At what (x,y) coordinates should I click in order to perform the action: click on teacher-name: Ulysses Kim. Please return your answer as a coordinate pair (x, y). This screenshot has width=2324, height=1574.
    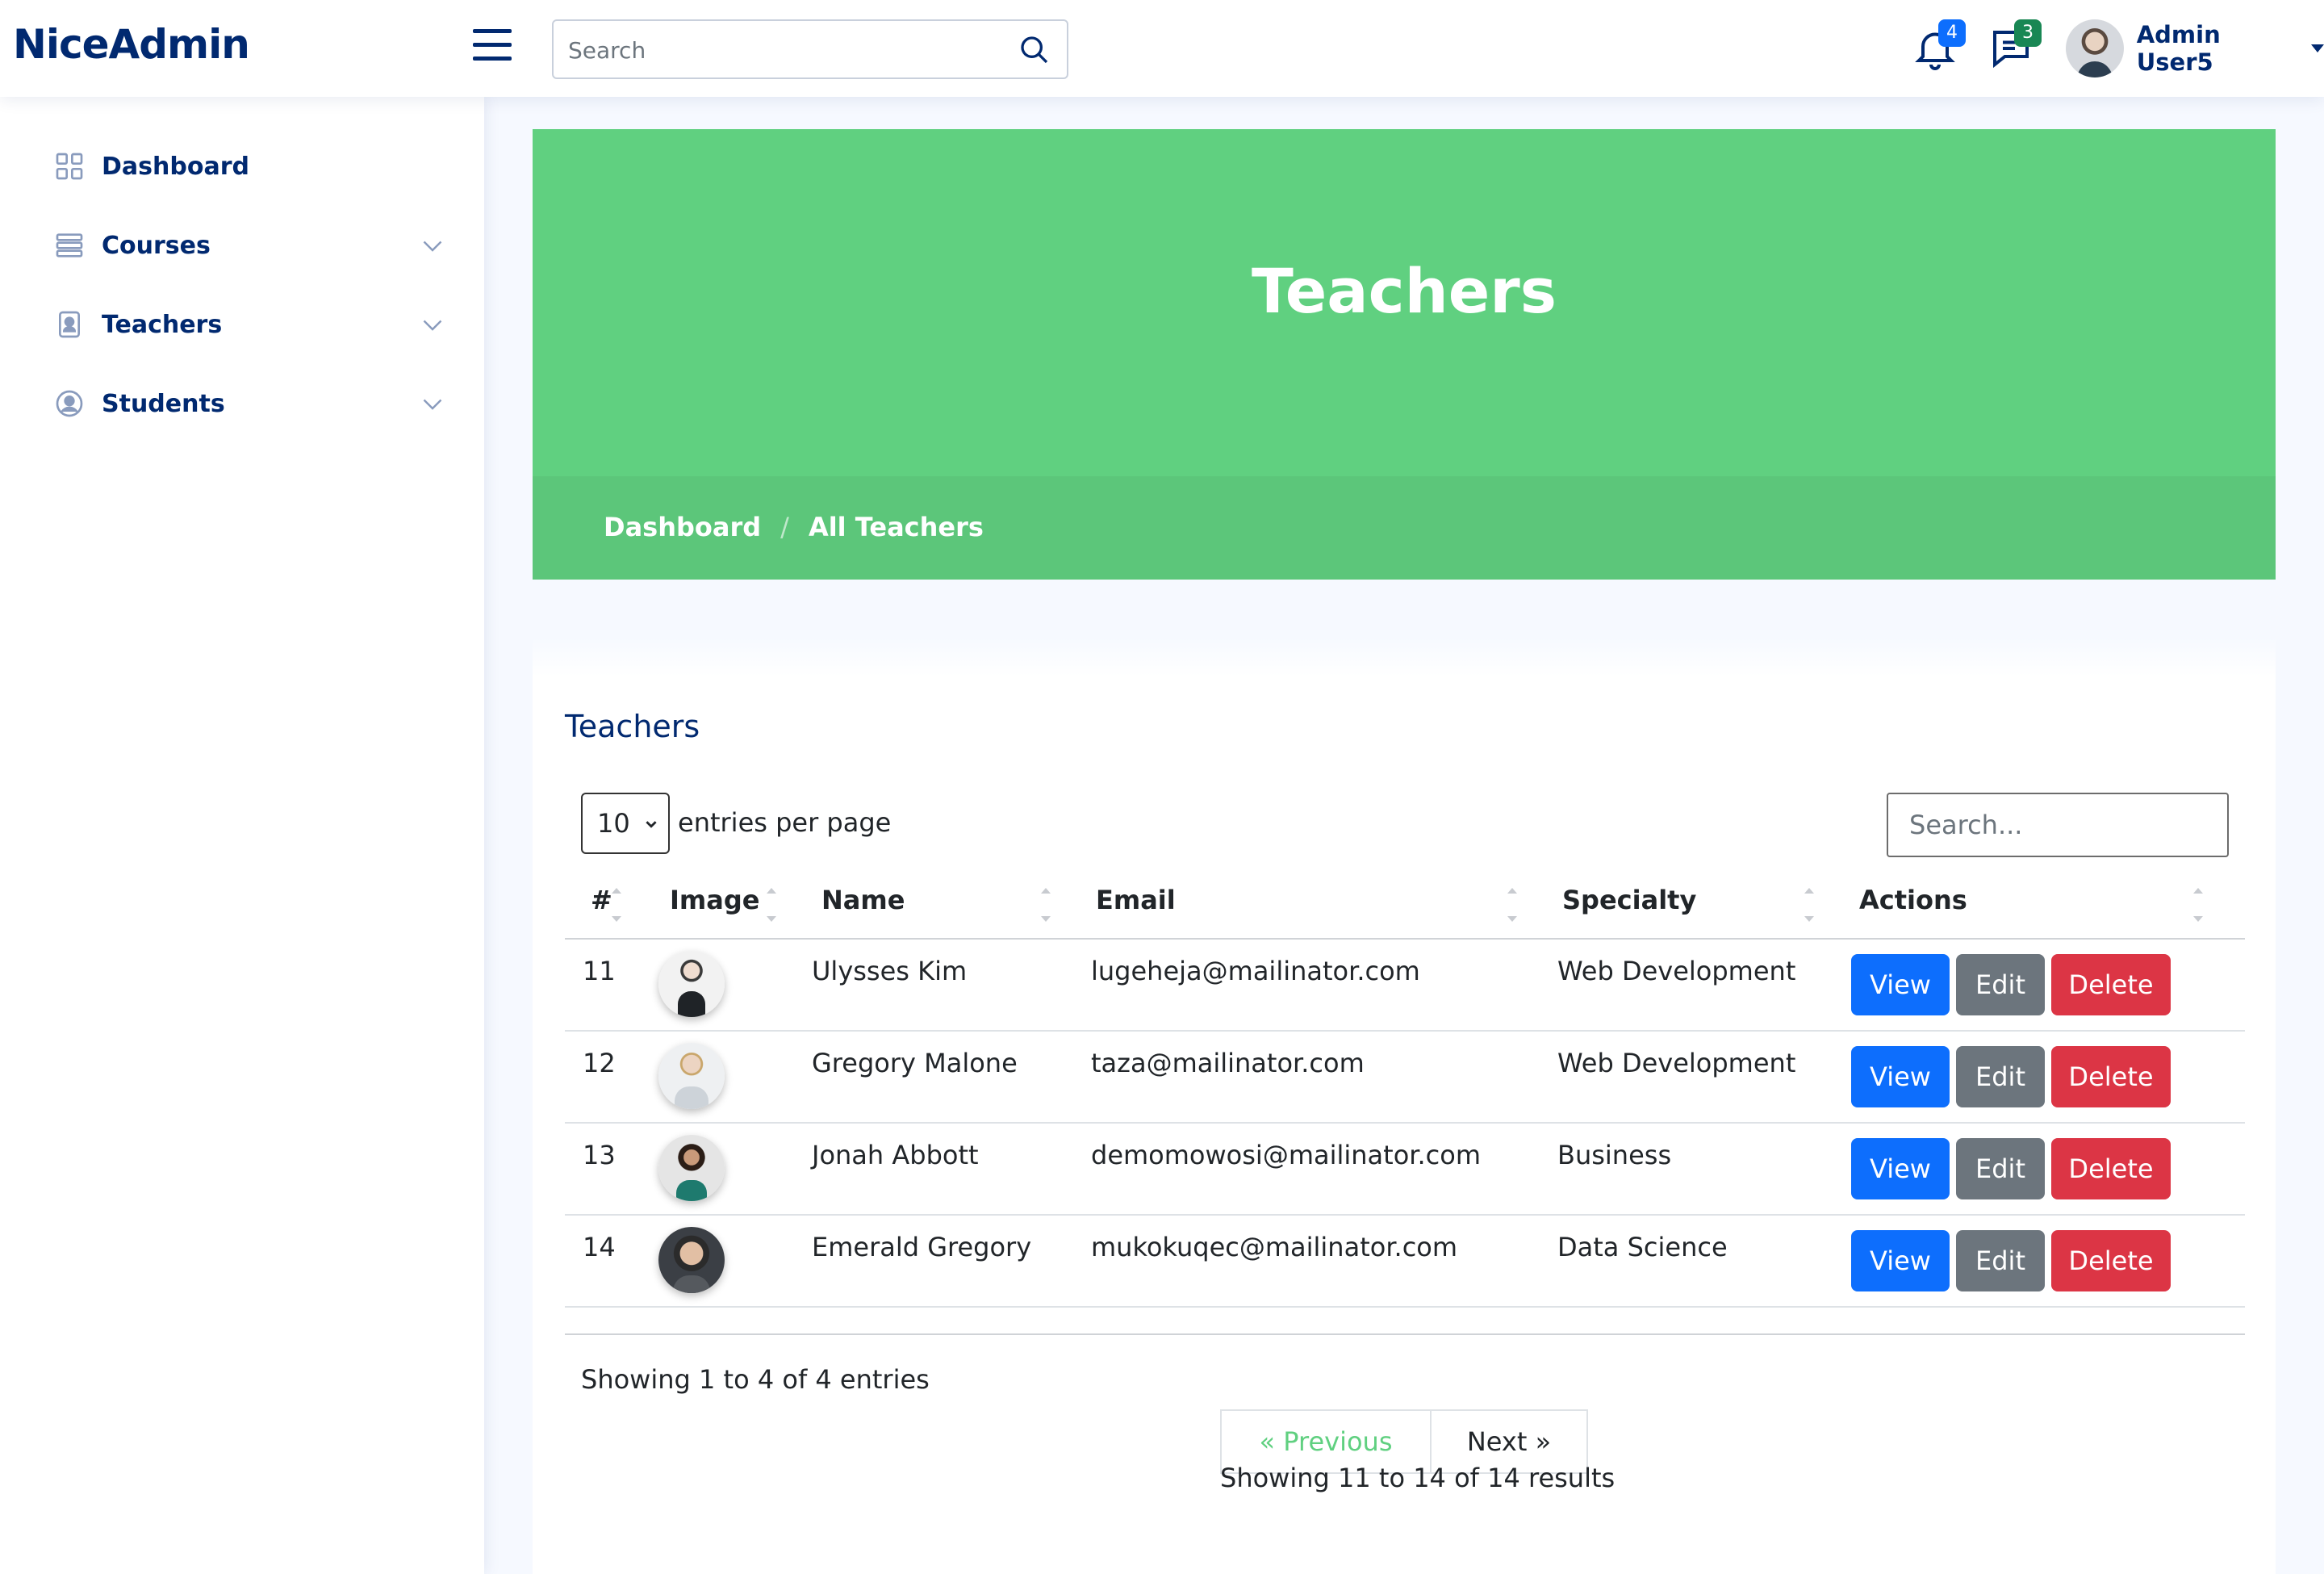
    Looking at the image, I should click on (890, 971).